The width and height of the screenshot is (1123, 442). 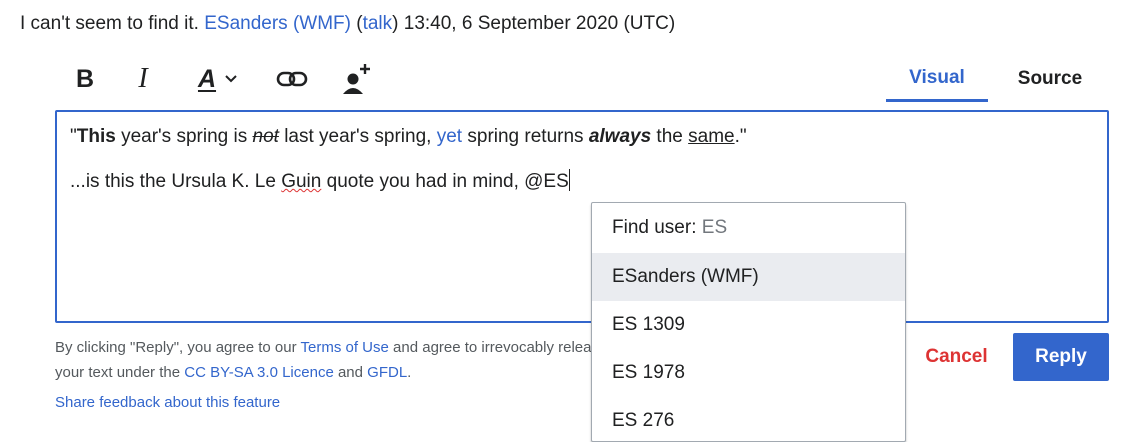 What do you see at coordinates (85, 79) in the screenshot?
I see `bold-button: B` at bounding box center [85, 79].